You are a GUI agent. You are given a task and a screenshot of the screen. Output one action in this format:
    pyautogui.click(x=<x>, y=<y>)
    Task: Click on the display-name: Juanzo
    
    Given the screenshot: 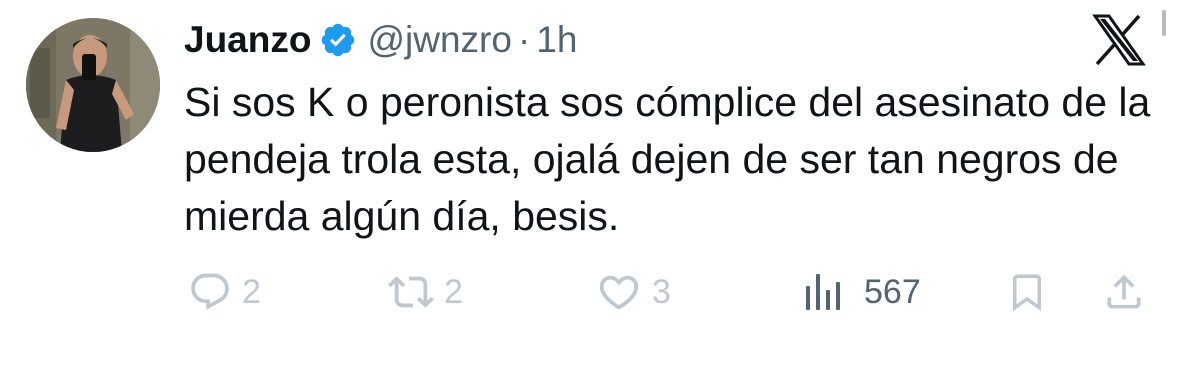 What is the action you would take?
    pyautogui.click(x=247, y=40)
    